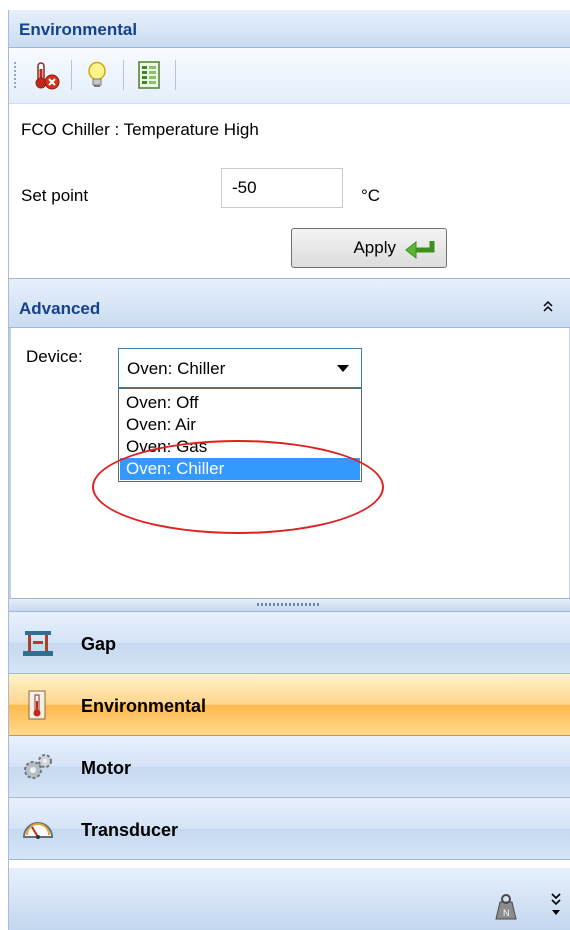 The width and height of the screenshot is (570, 930). Describe the element at coordinates (78, 29) in the screenshot. I see `panel-title: Environmental` at that location.